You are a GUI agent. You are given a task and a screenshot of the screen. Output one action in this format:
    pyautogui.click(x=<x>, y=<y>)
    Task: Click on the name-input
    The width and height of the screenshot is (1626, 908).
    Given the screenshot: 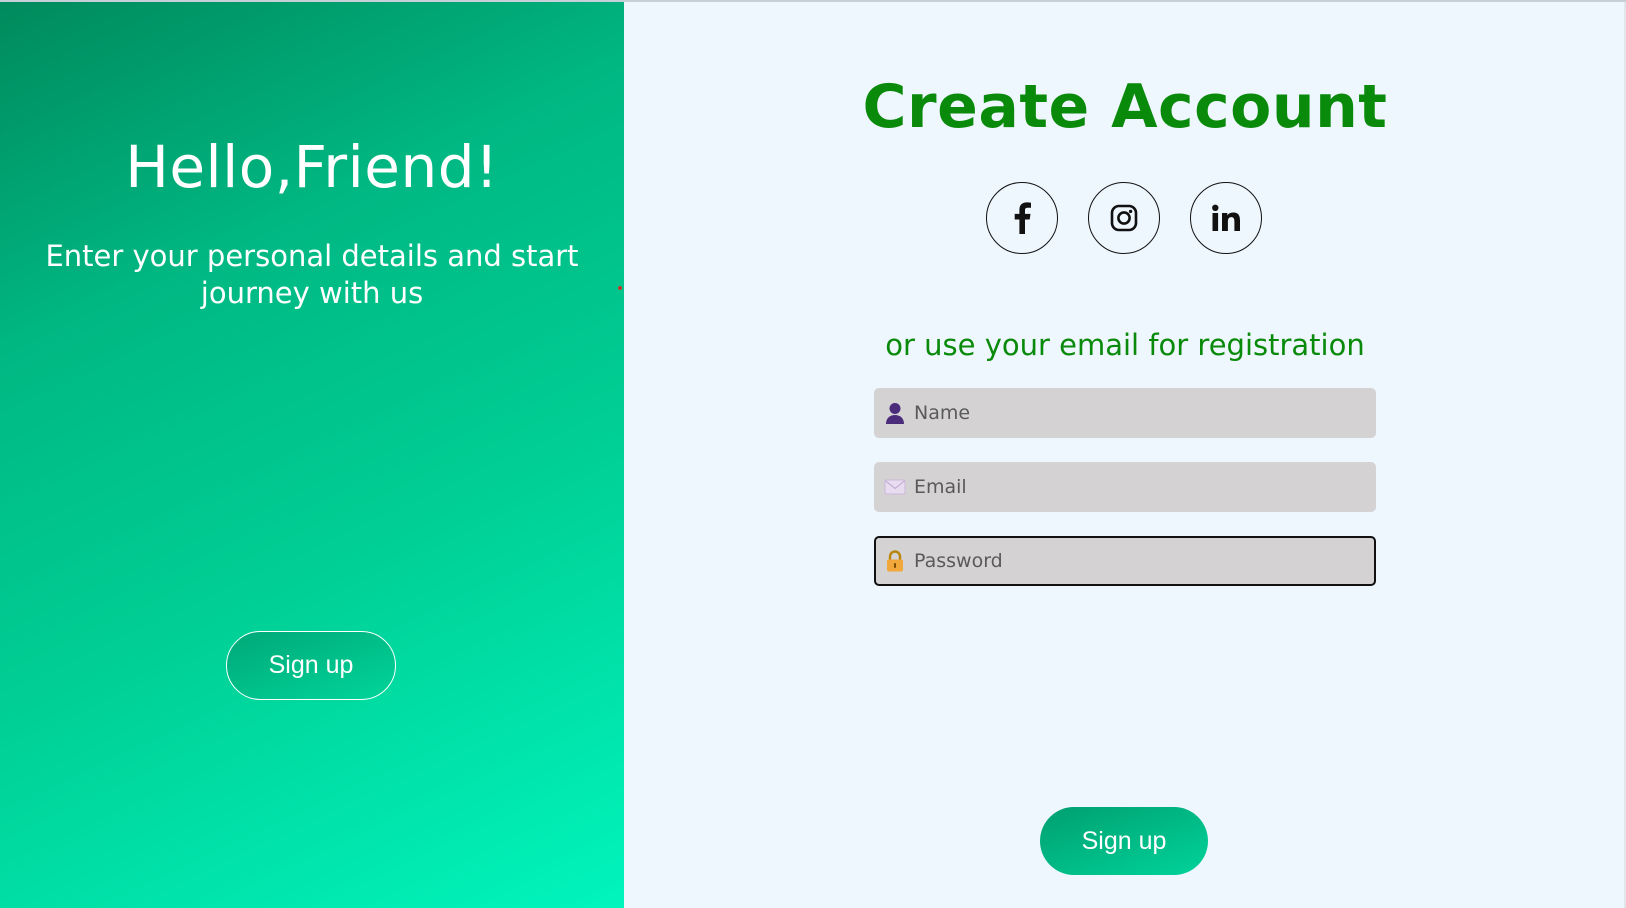 What is the action you would take?
    pyautogui.click(x=1141, y=413)
    